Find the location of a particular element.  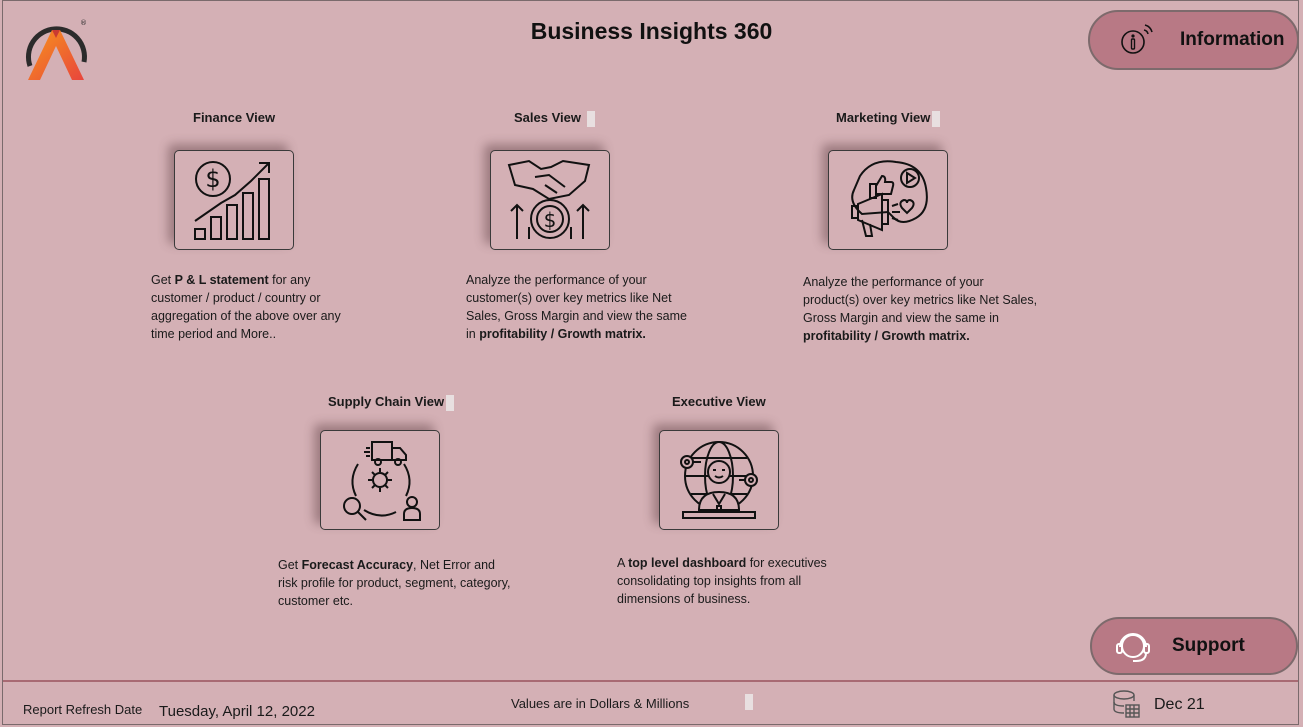

supply-chain-cycle-icon is located at coordinates (382, 481).